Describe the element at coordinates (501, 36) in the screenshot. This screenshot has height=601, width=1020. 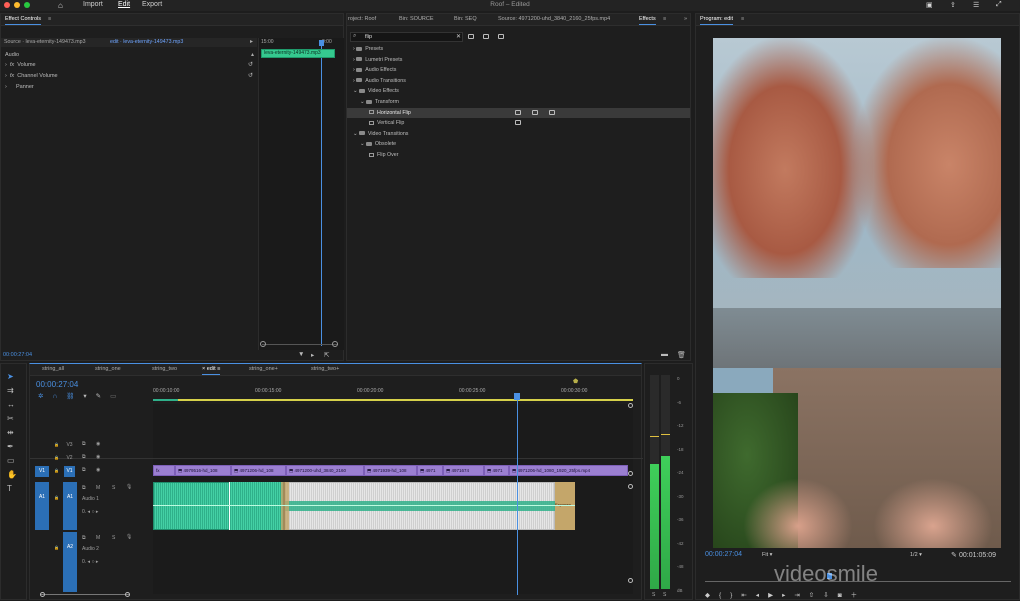
I see `yuv-effects-icon` at that location.